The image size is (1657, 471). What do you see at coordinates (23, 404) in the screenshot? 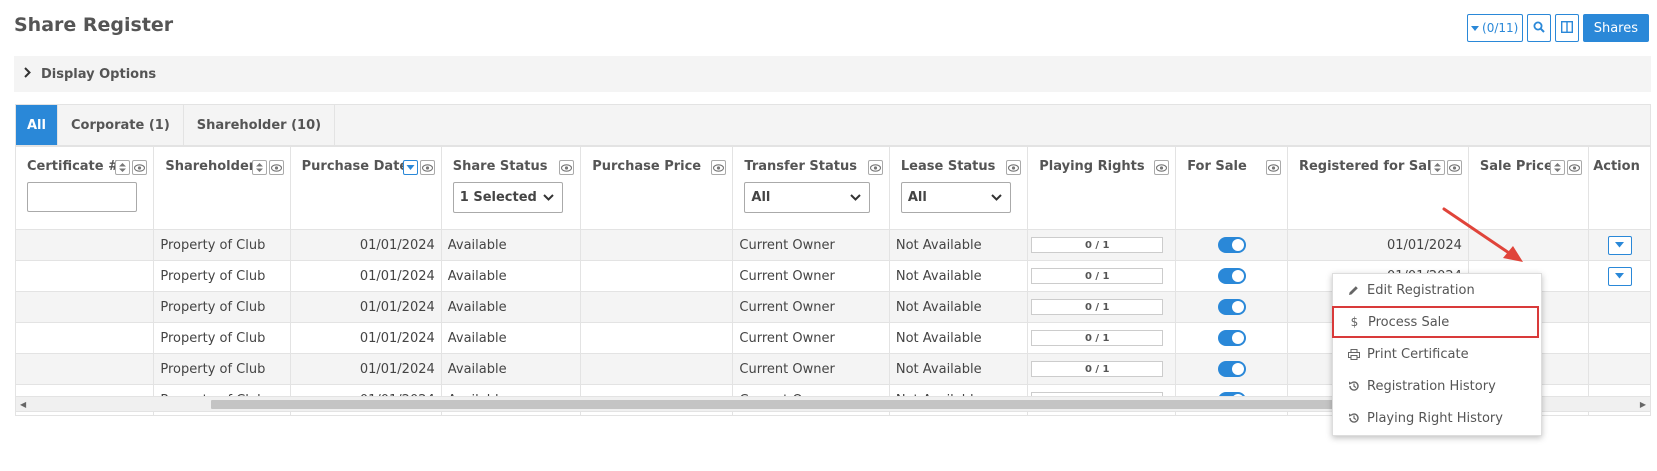
I see `scroll-left-arrow-icon: ◀` at bounding box center [23, 404].